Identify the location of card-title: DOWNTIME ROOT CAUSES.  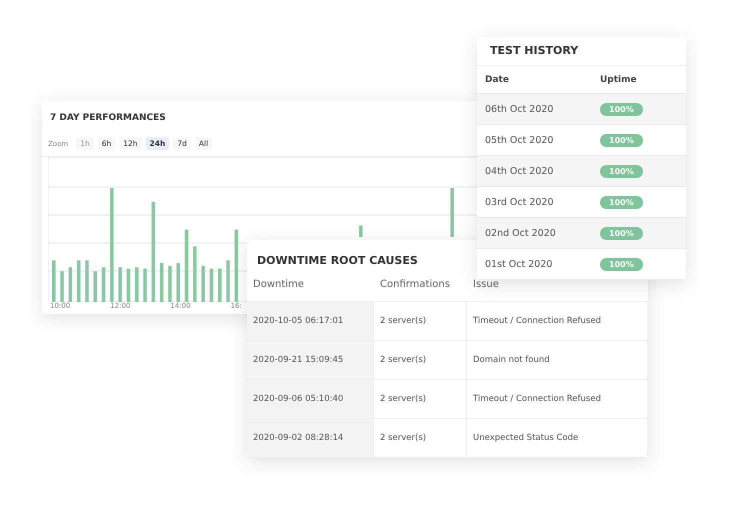
(337, 260).